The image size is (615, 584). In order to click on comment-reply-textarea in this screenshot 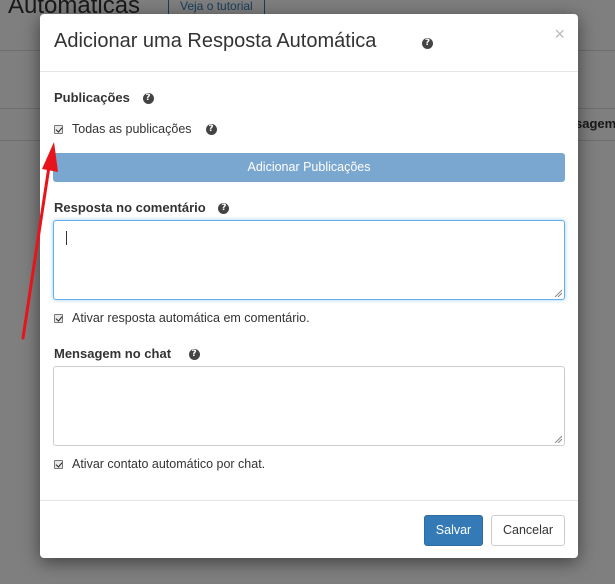, I will do `click(309, 260)`.